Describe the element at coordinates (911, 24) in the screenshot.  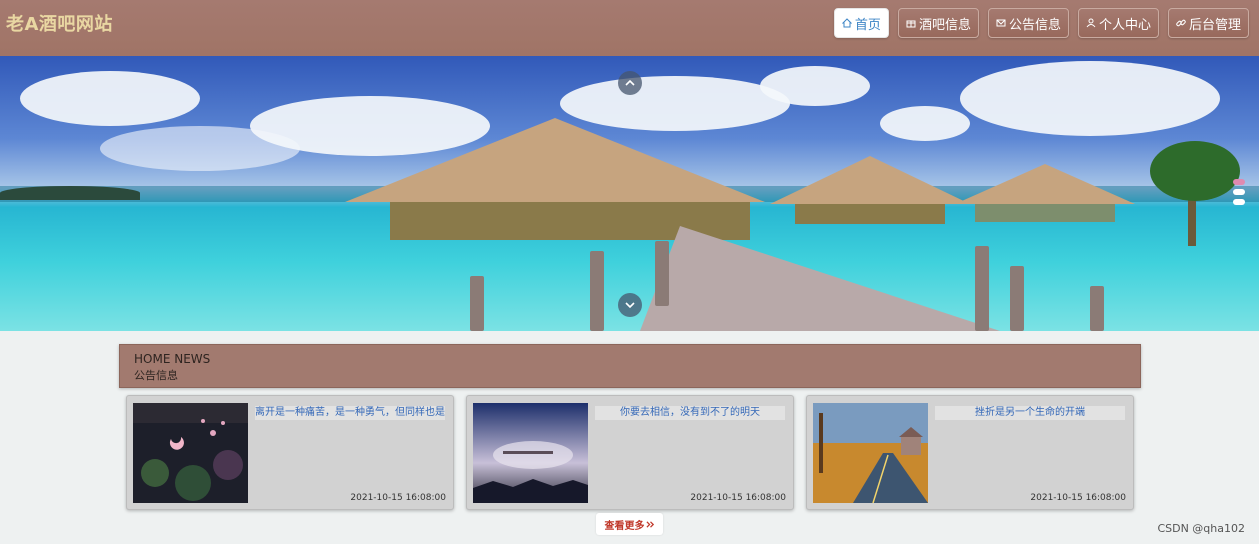
I see `gift-icon` at that location.